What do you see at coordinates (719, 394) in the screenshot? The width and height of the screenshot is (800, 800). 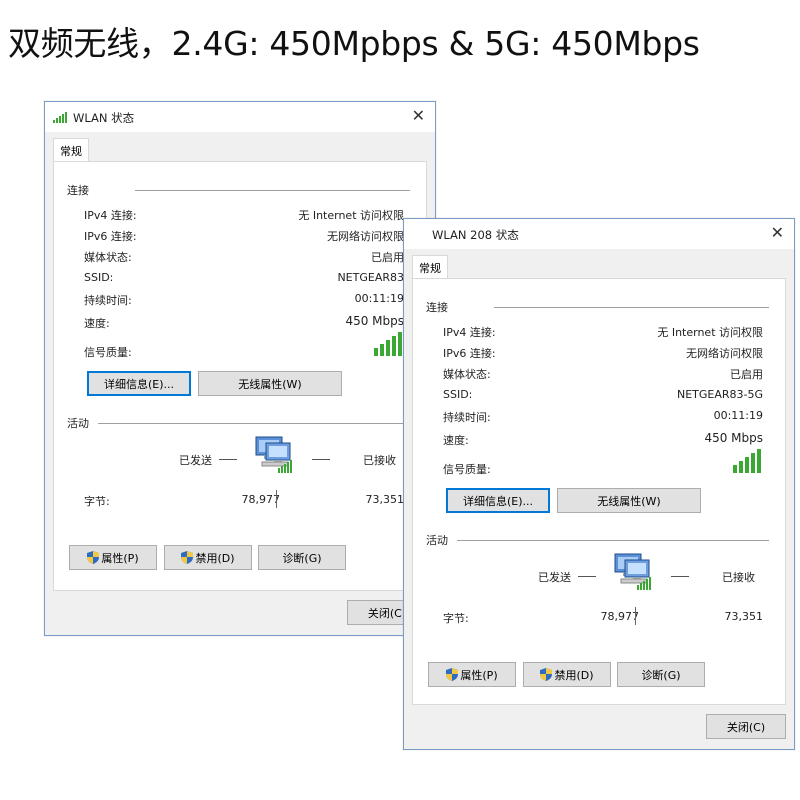 I see `ssid-value: NETGEAR83-5G` at bounding box center [719, 394].